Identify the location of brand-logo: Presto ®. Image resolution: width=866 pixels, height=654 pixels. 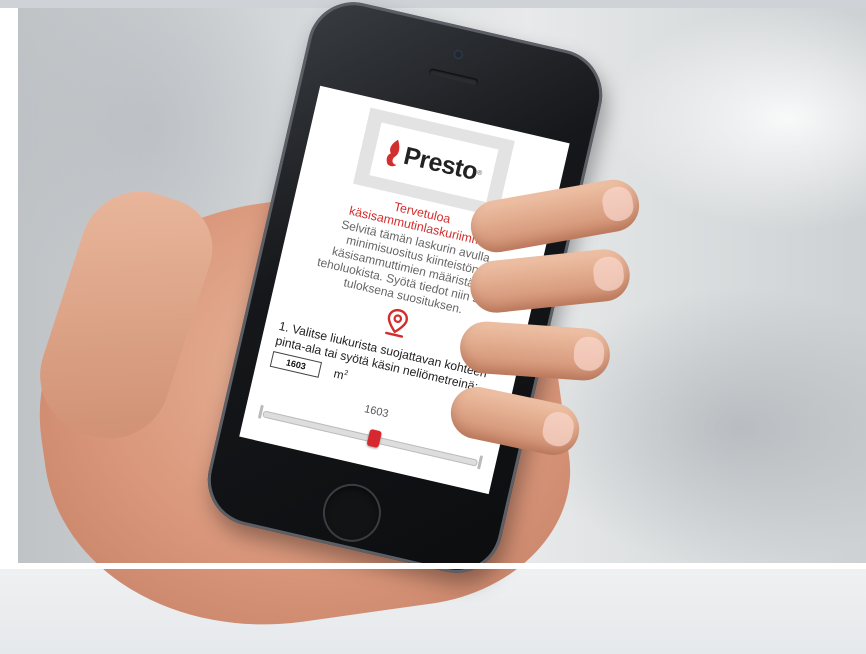
(434, 162).